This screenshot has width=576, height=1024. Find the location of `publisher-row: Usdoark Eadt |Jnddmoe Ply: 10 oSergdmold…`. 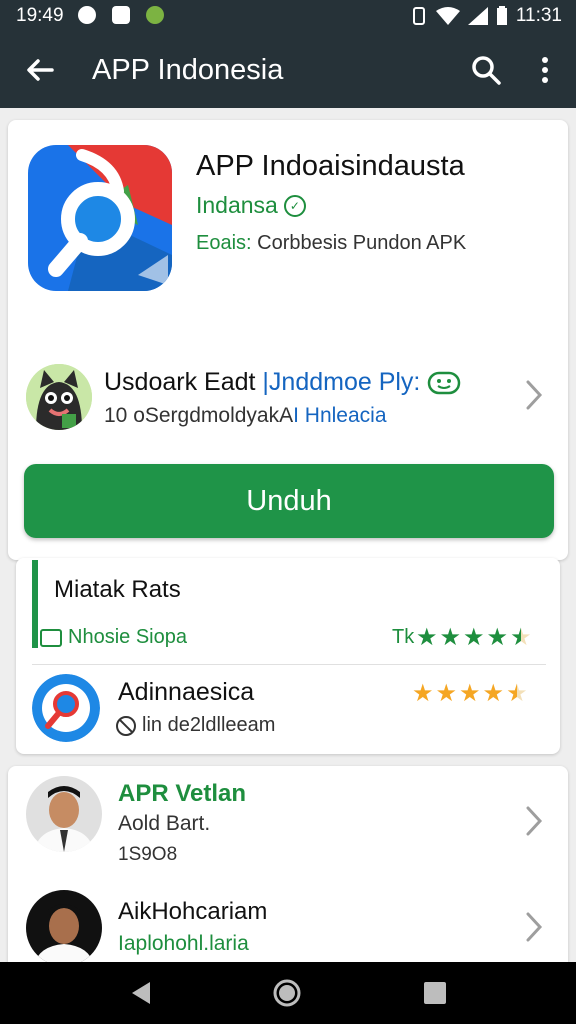

publisher-row: Usdoark Eadt |Jnddmoe Ply: 10 oSergdmold… is located at coordinates (288, 398).